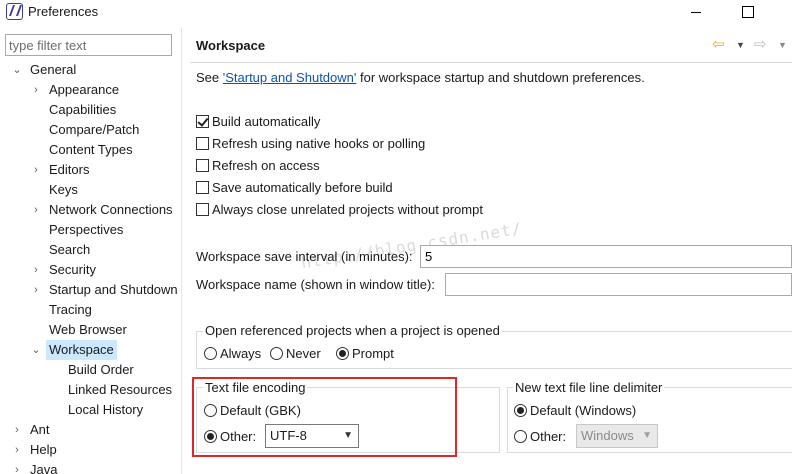 Image resolution: width=792 pixels, height=474 pixels. I want to click on checkbox-label: Build automatically, so click(266, 121).